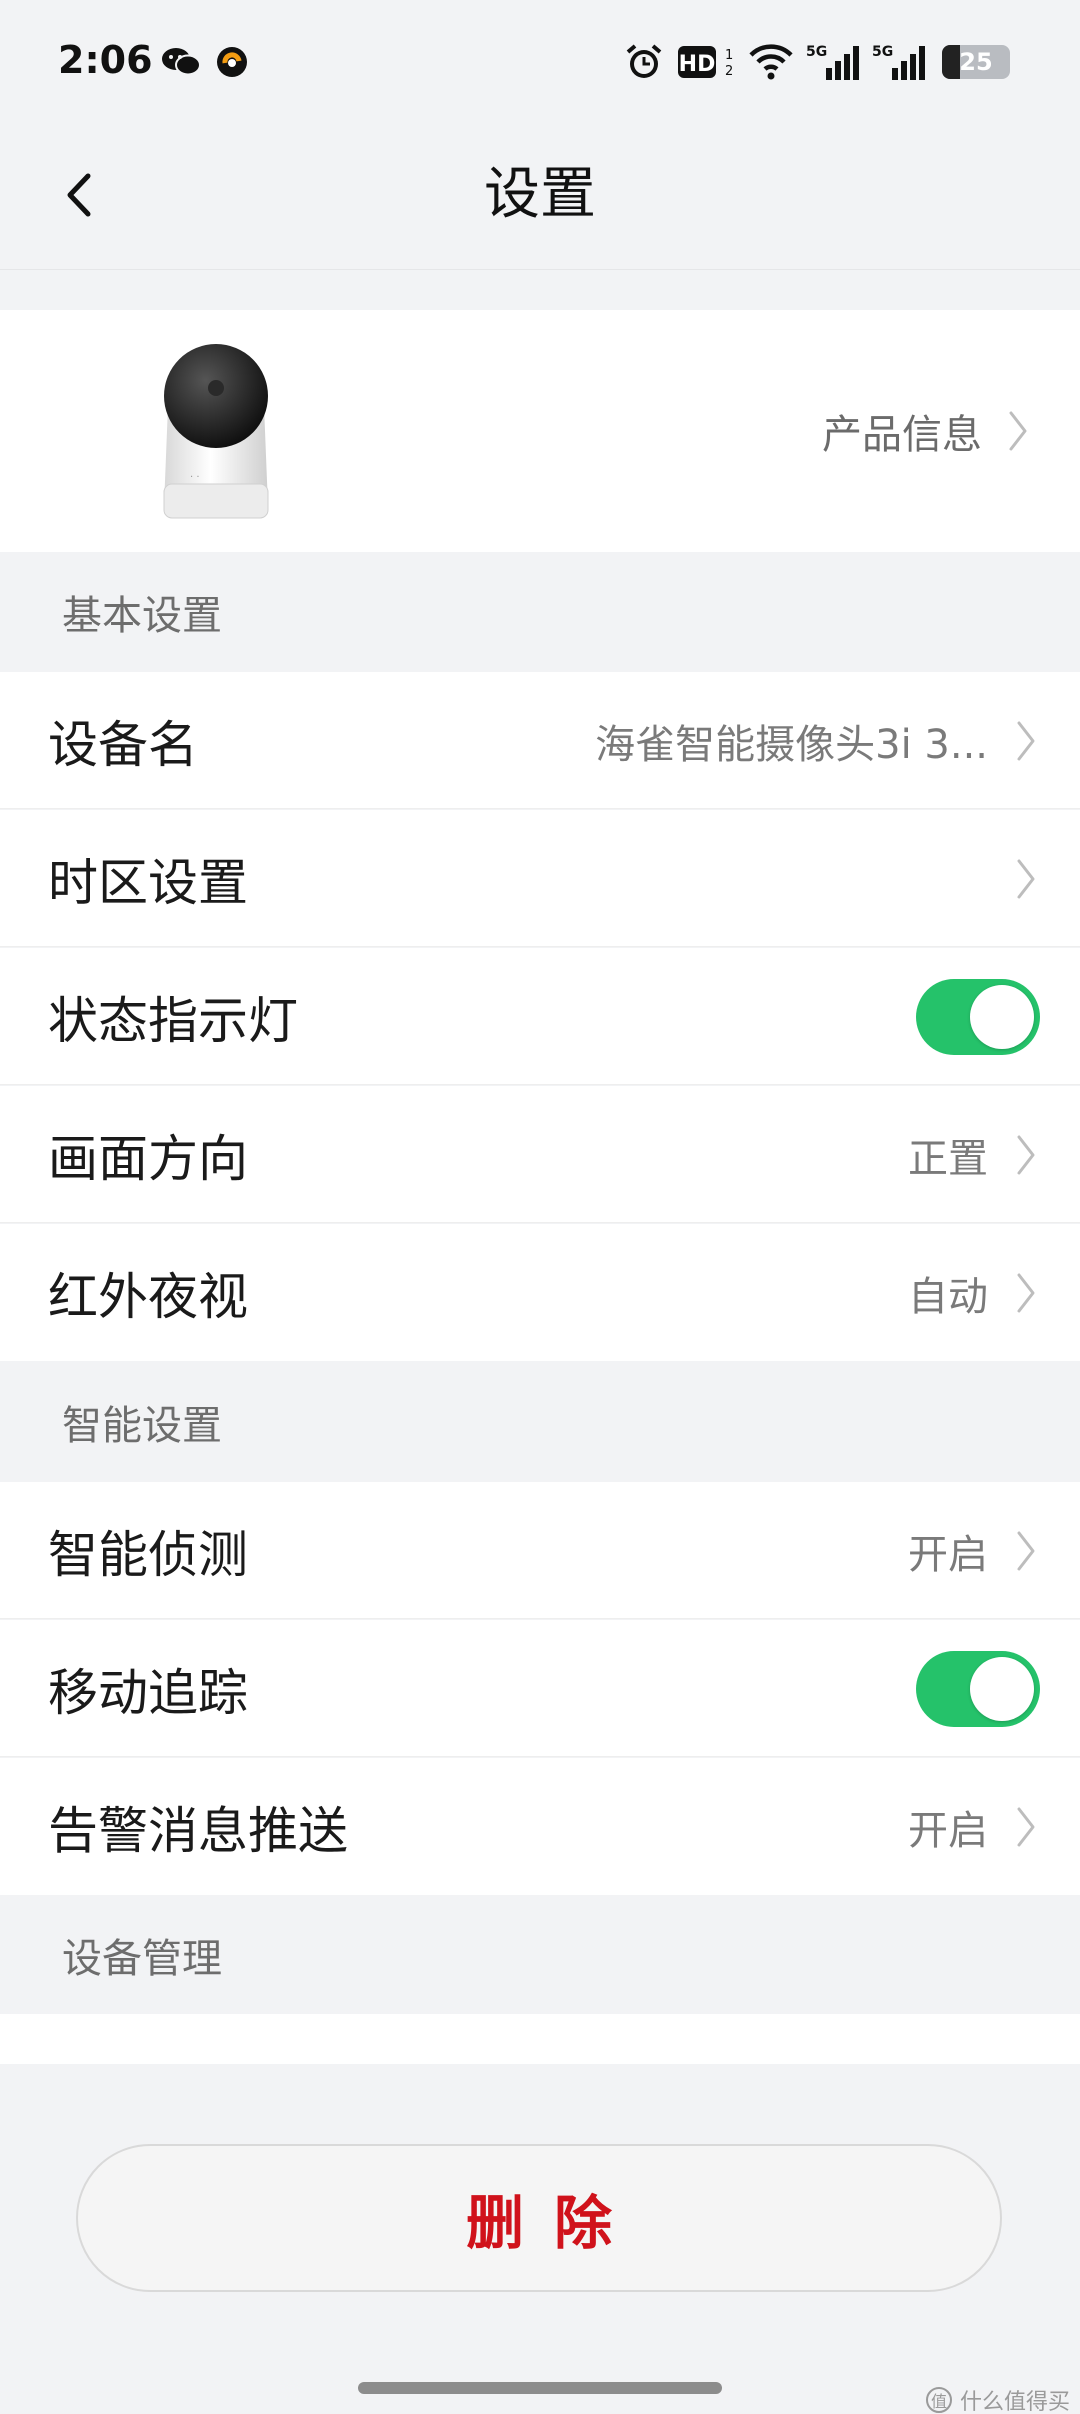 The image size is (1080, 2414). Describe the element at coordinates (123, 744) in the screenshot. I see `row-label: 设备名` at that location.